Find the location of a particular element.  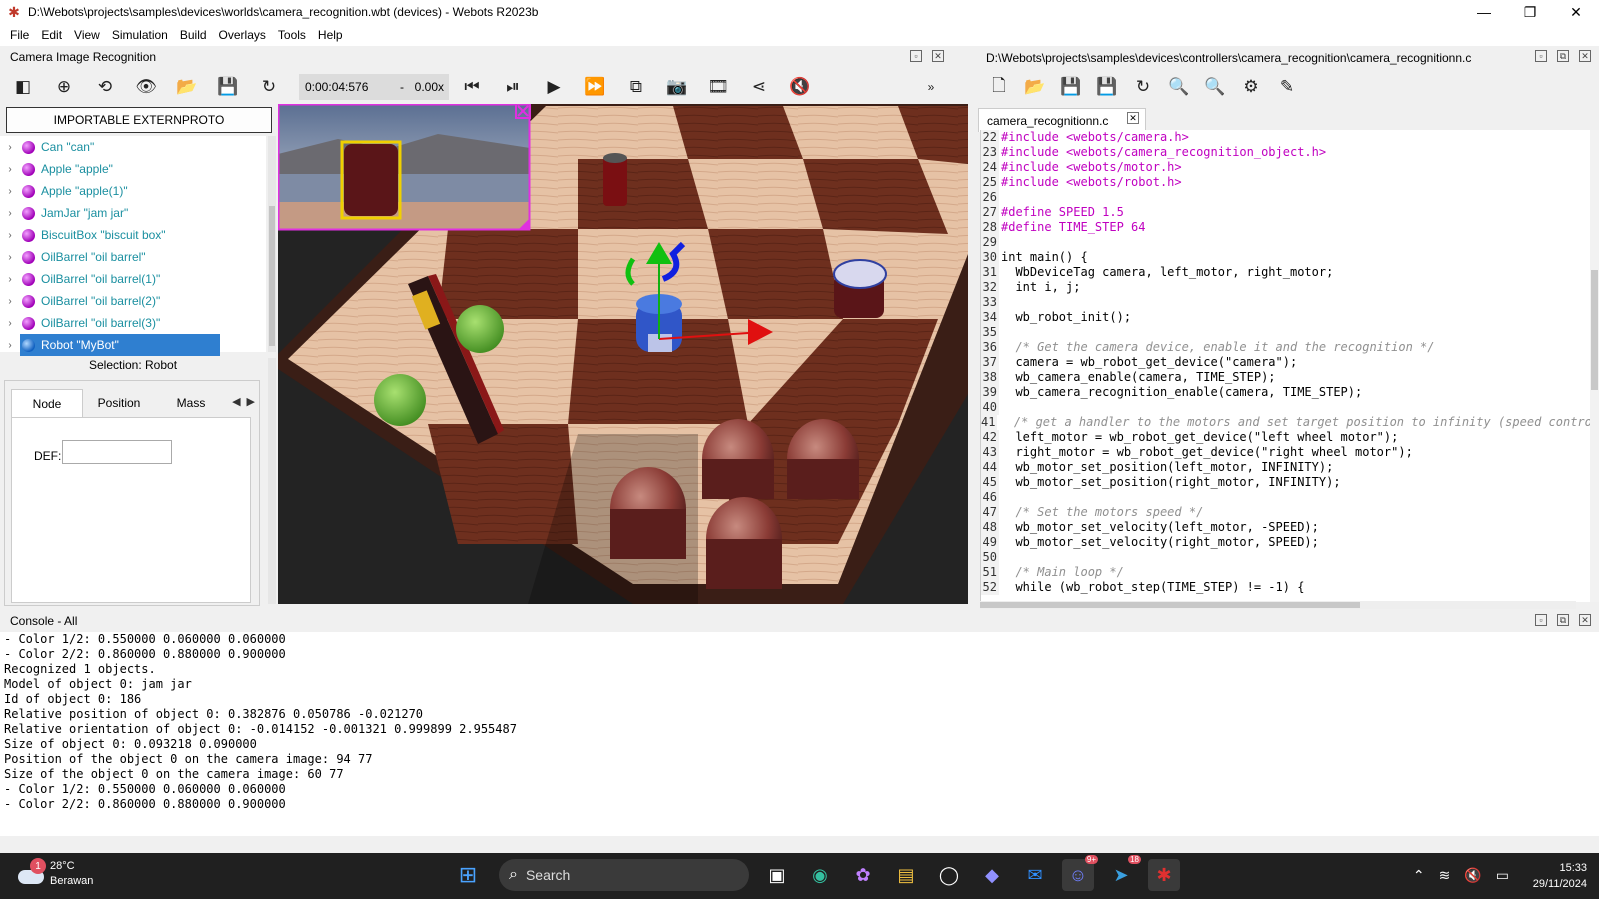

open-world-icon: 📂 is located at coordinates (187, 87).